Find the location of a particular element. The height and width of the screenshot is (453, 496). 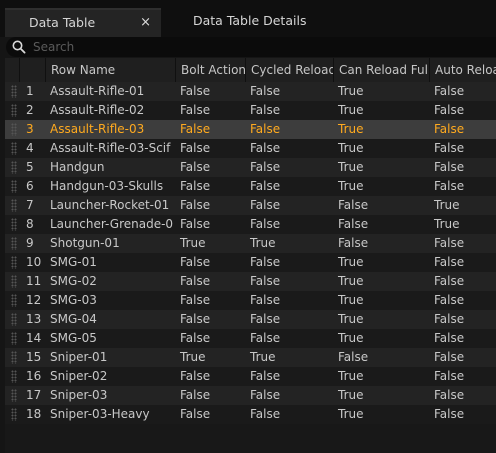

tab-data-table-details: Data Table Details is located at coordinates (293, 22).